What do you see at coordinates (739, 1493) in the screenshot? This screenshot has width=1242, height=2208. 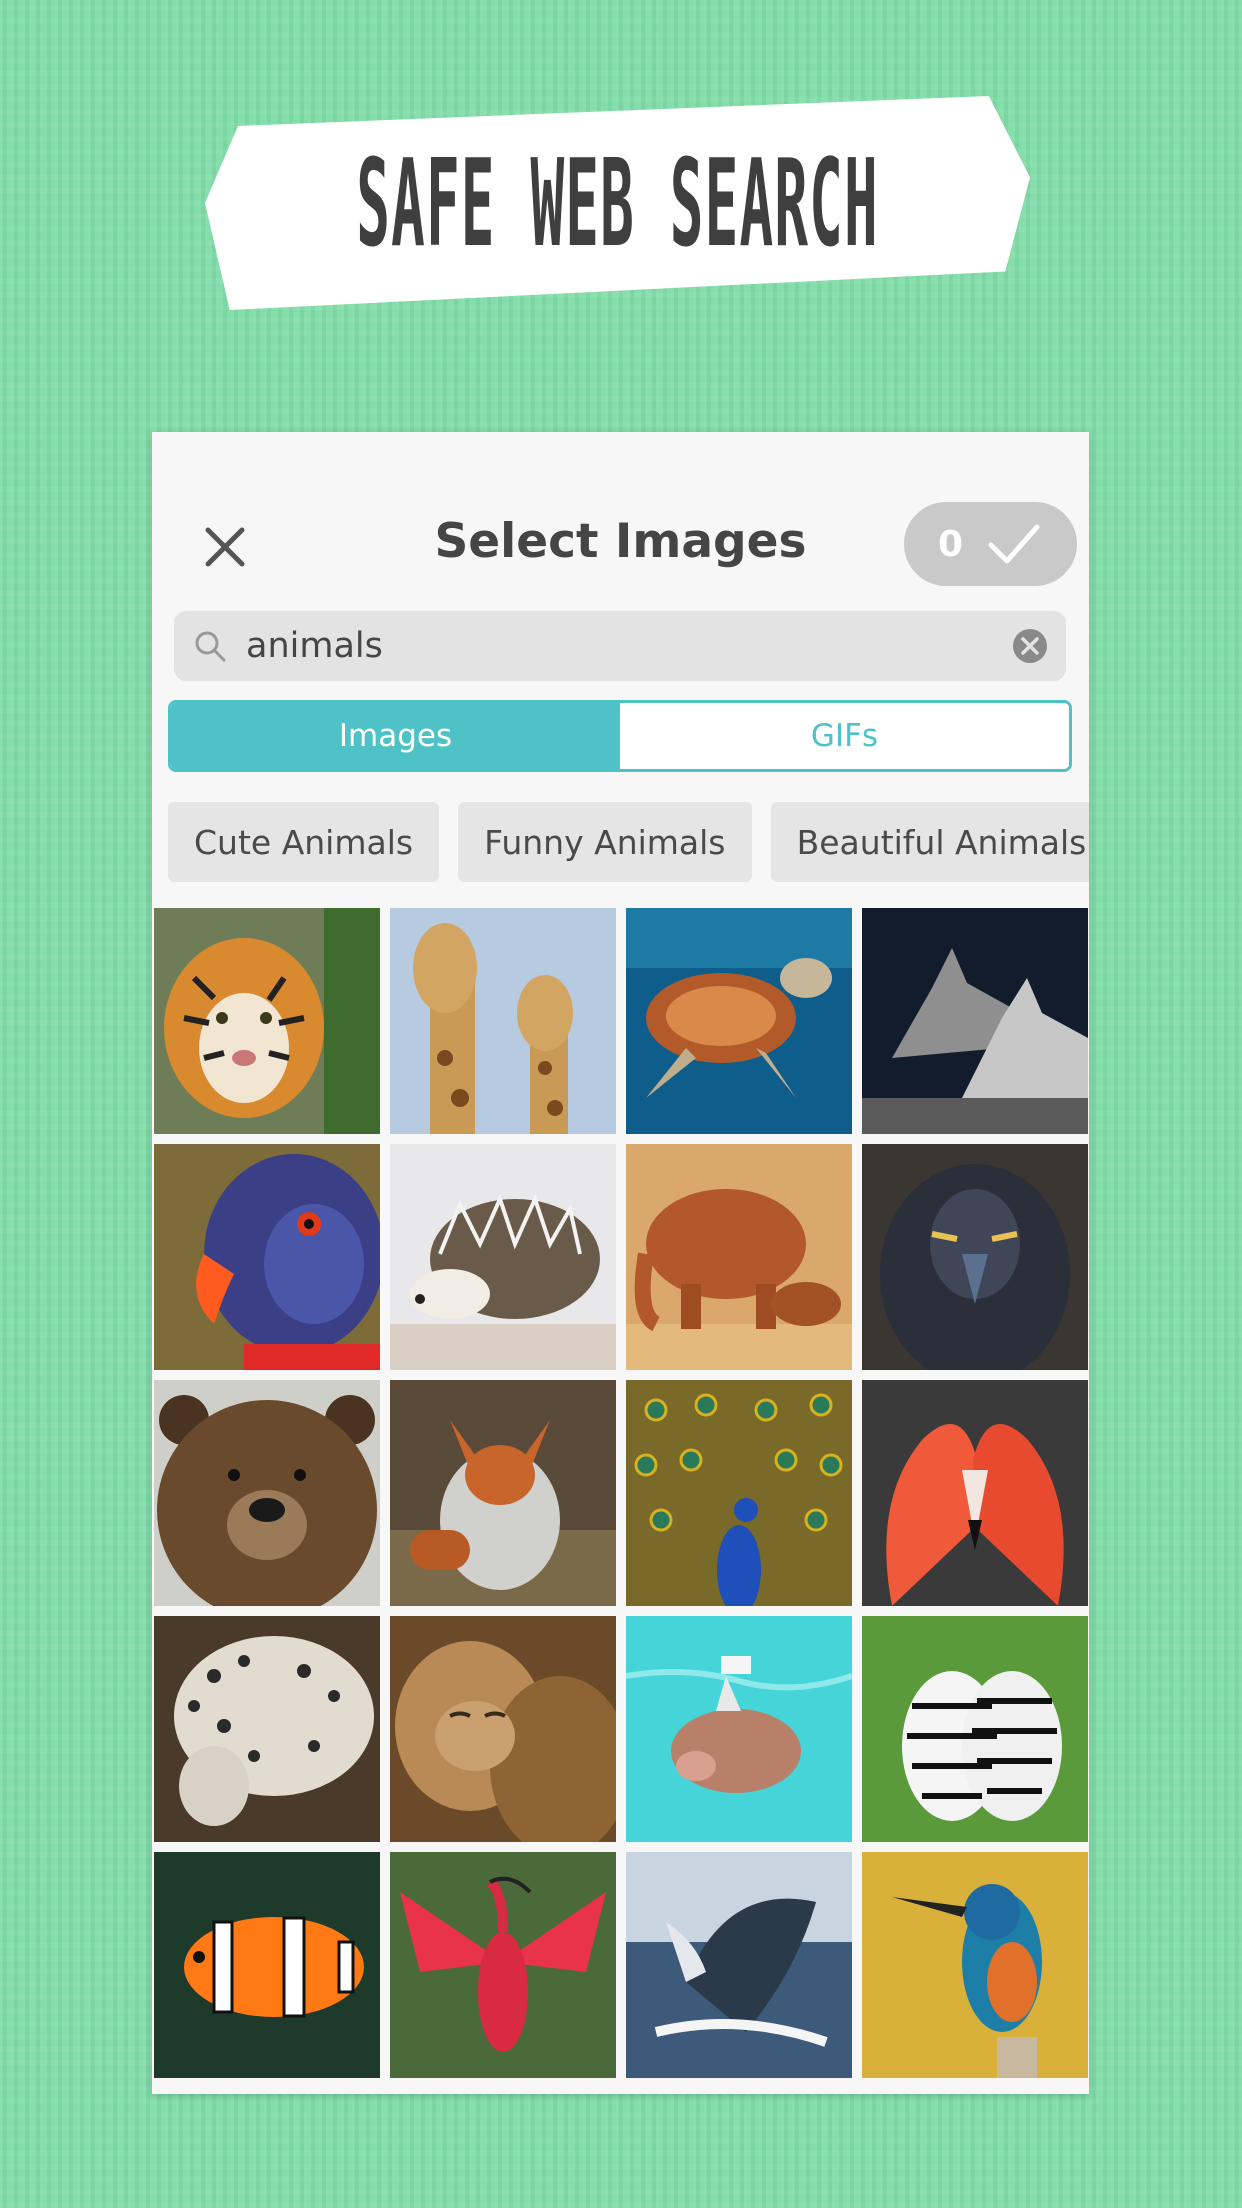 I see `image-peacock` at bounding box center [739, 1493].